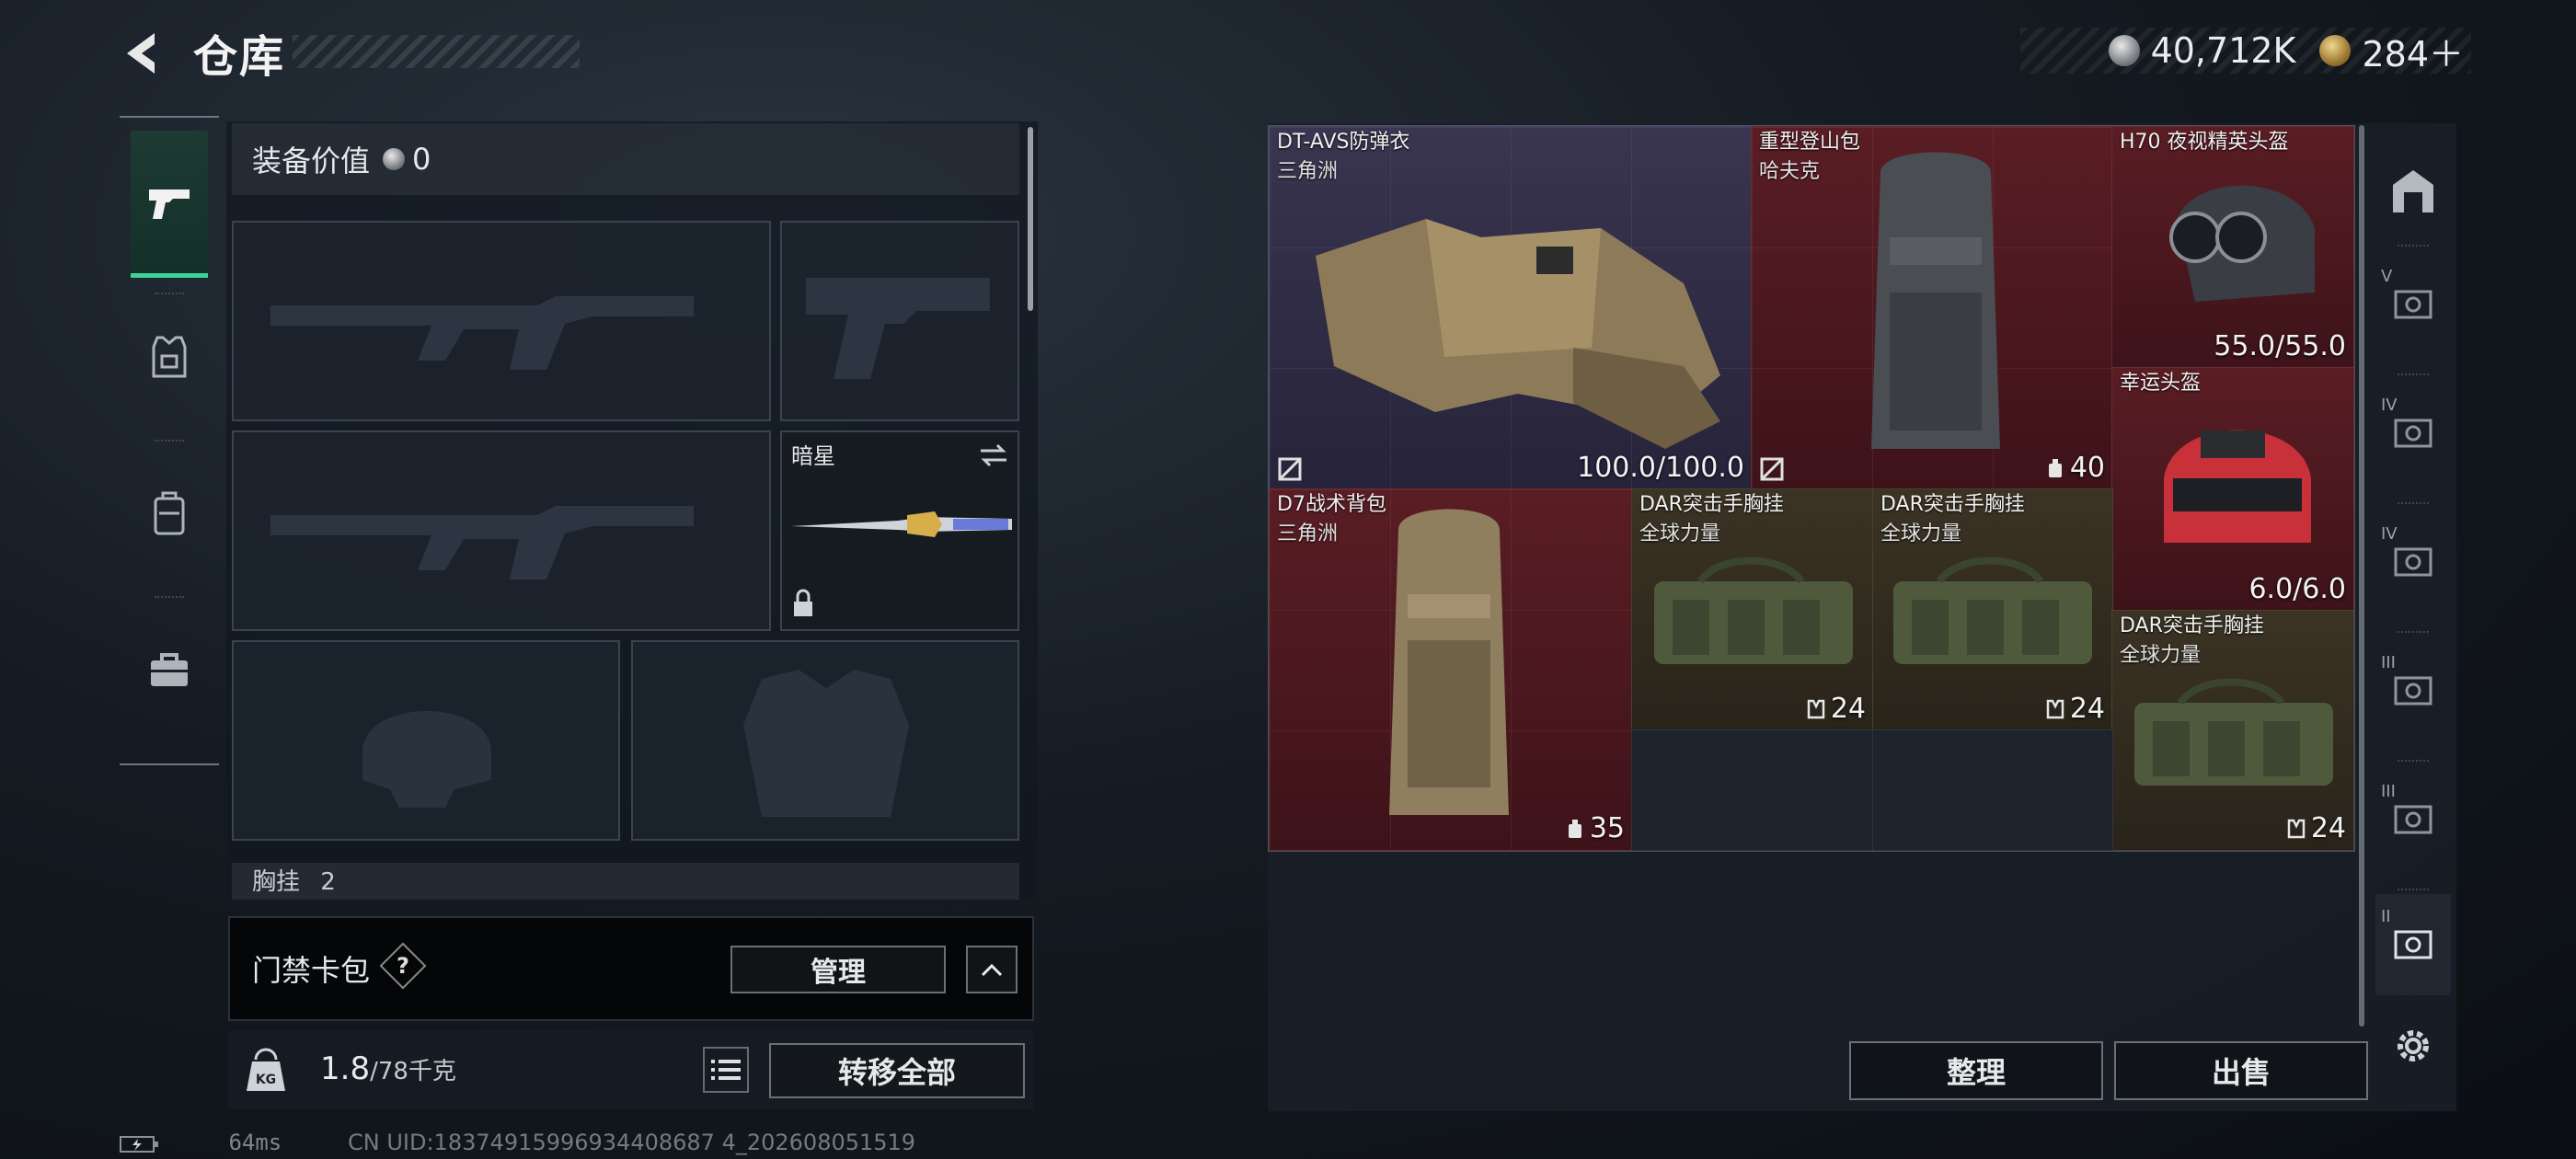 Image resolution: width=2576 pixels, height=1159 pixels. I want to click on stash-tabs: V IV IV III III II, so click(2413, 560).